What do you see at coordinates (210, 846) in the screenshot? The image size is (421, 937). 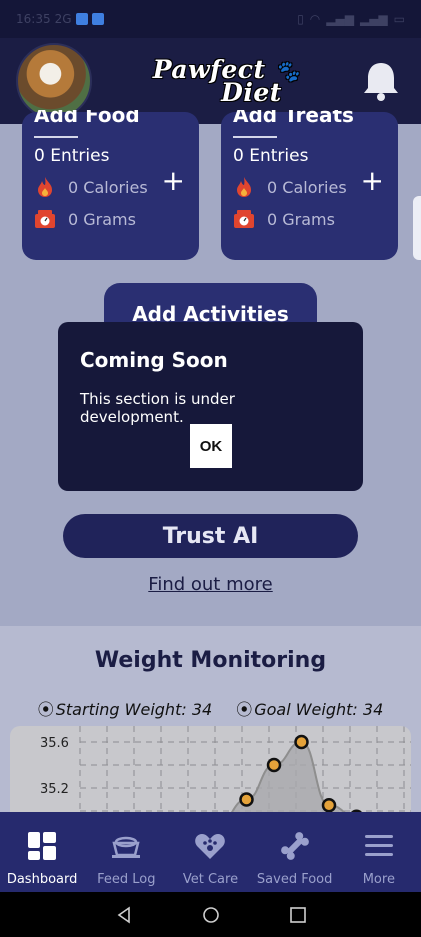 I see `heart-paw-icon` at bounding box center [210, 846].